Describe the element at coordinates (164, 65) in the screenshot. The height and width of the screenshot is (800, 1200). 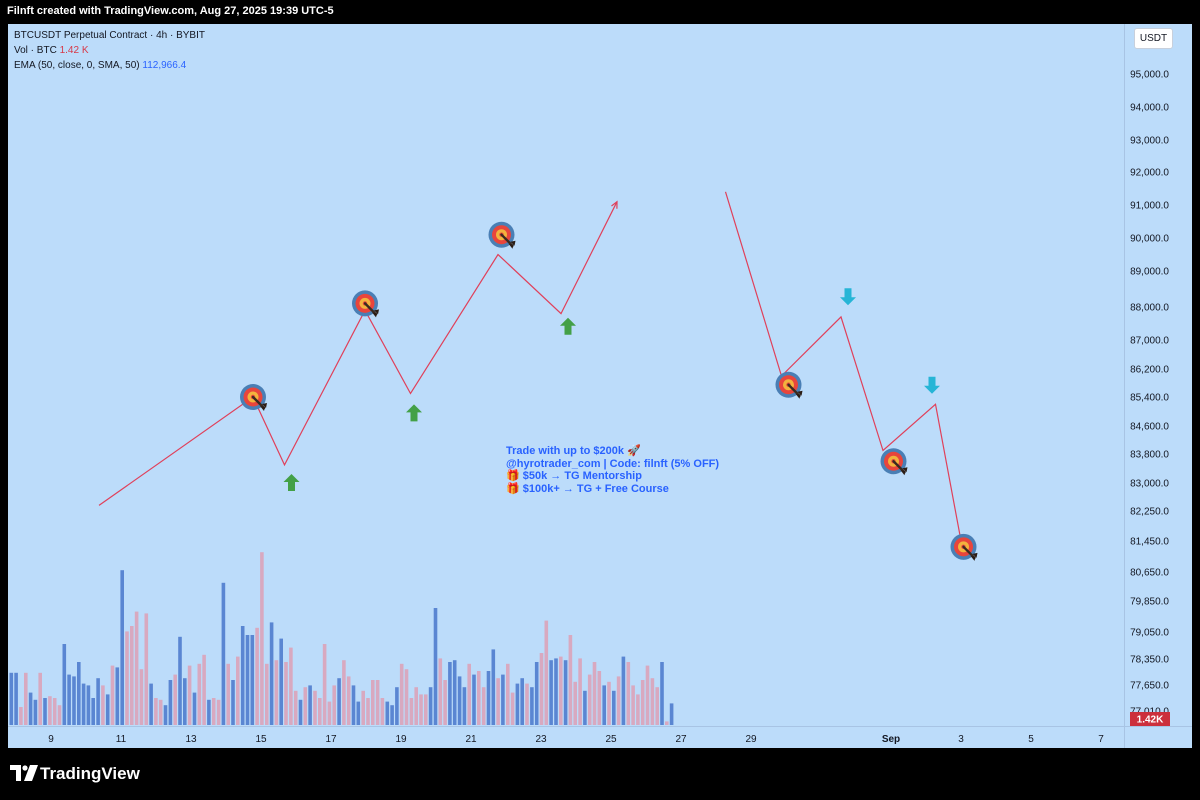
I see `ema-legend-value: 112,966.4` at that location.